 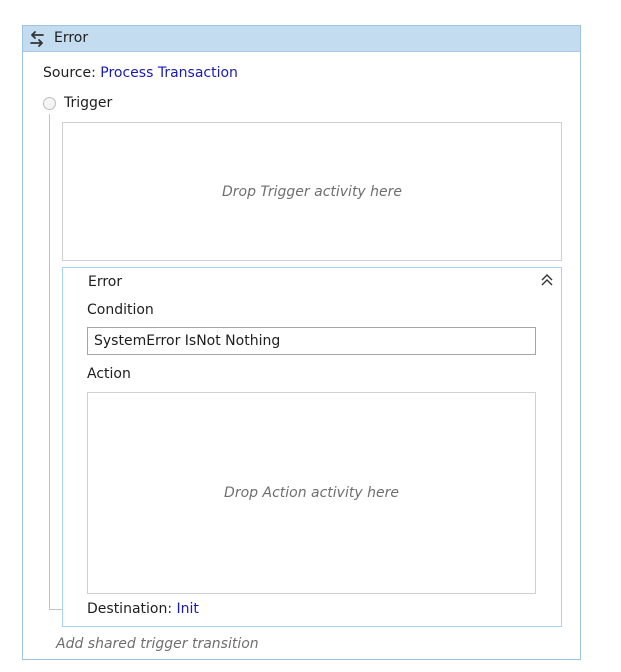 What do you see at coordinates (169, 73) in the screenshot?
I see `source-link: Process Transaction` at bounding box center [169, 73].